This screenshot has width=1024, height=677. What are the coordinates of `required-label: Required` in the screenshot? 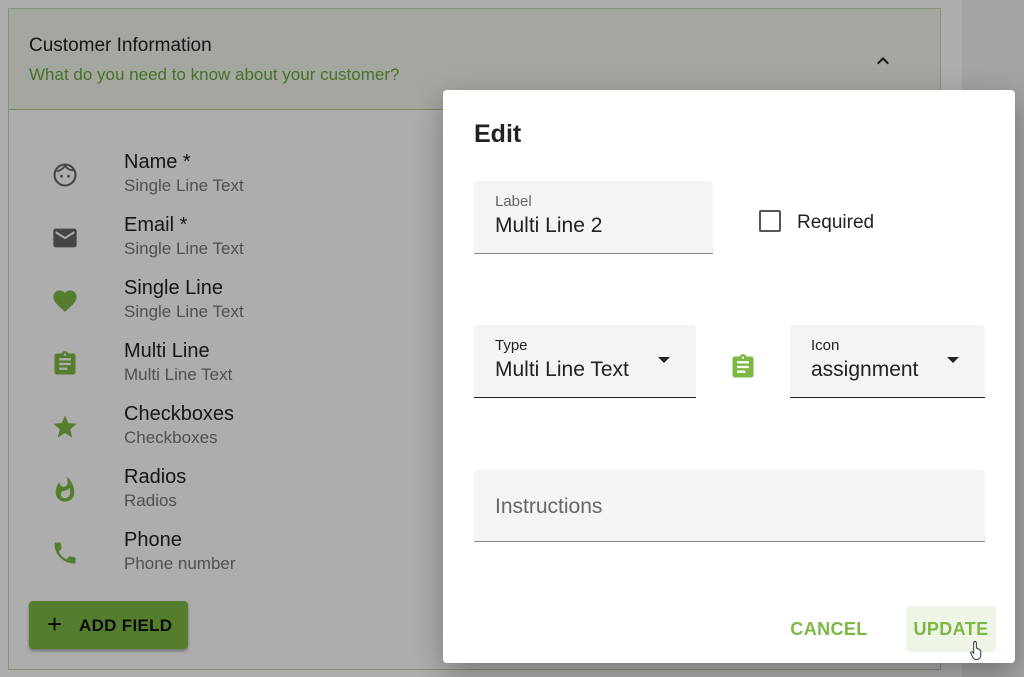 It's located at (836, 222).